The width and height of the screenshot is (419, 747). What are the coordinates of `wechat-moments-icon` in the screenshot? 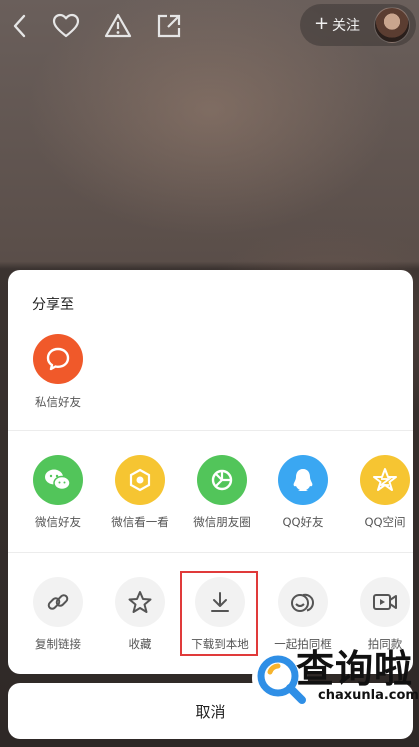 It's located at (222, 480).